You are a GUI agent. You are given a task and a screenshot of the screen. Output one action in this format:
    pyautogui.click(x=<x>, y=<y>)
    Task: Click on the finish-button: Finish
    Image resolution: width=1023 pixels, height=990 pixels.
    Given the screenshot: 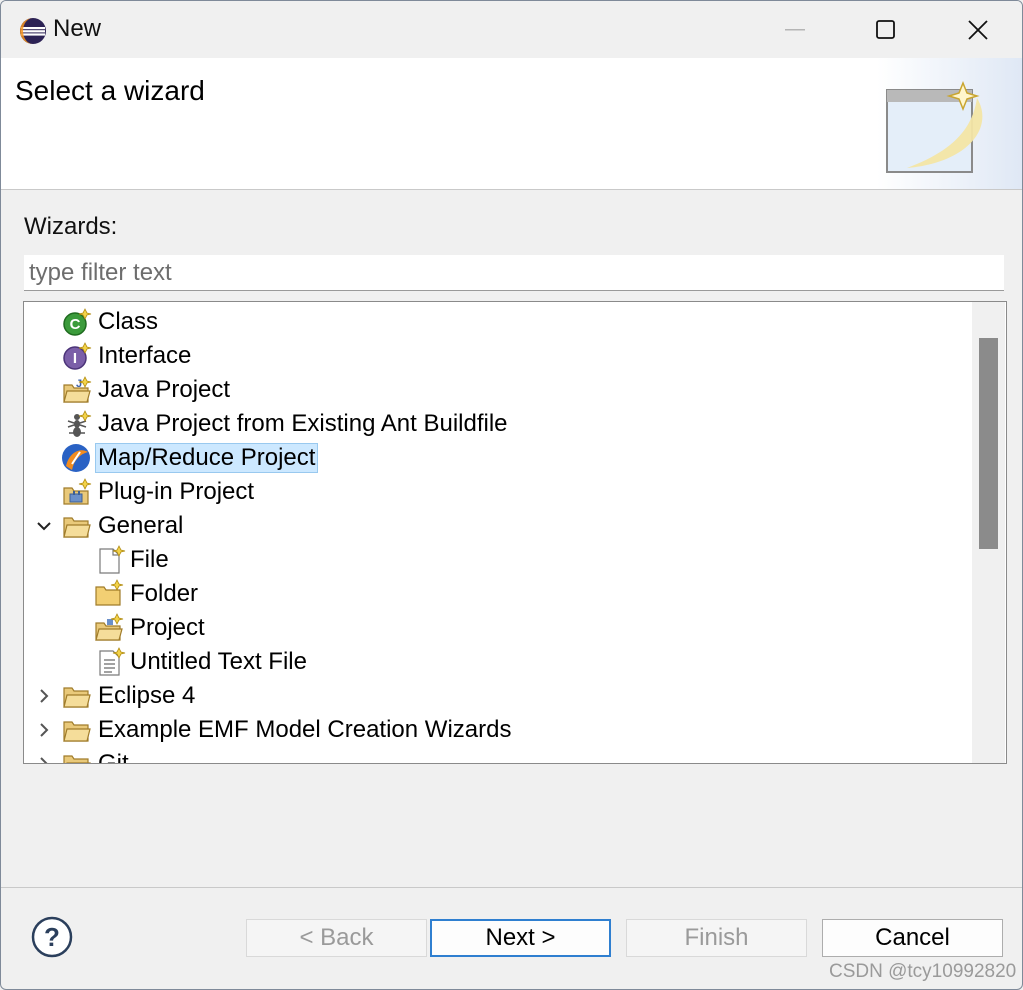 What is the action you would take?
    pyautogui.click(x=716, y=938)
    